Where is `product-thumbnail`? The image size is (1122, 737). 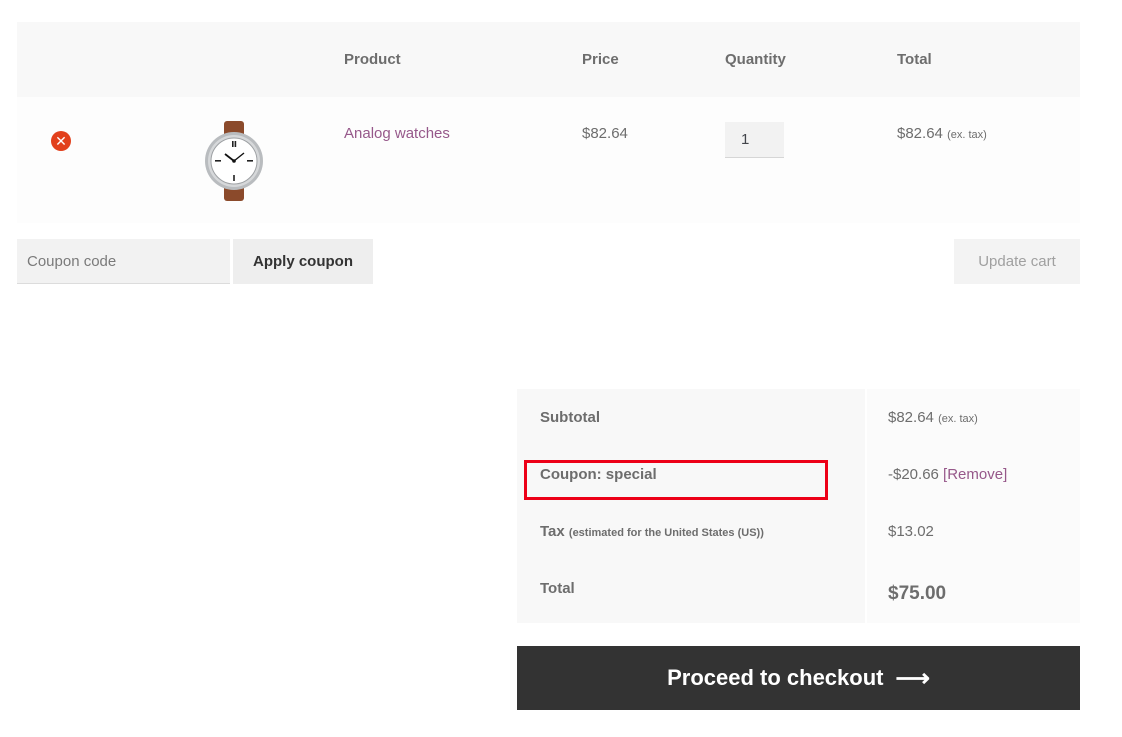 product-thumbnail is located at coordinates (234, 161).